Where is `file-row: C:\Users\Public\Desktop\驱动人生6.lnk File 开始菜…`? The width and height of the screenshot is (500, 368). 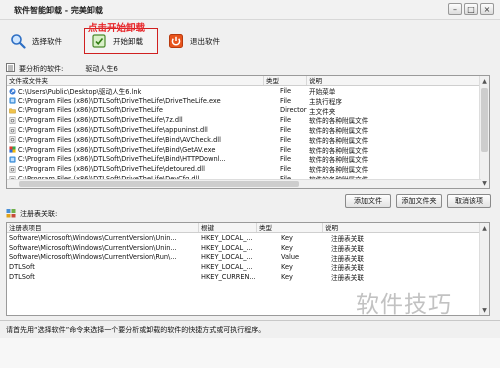 file-row: C:\Users\Public\Desktop\驱动人生6.lnk File 开始菜… is located at coordinates (248, 91).